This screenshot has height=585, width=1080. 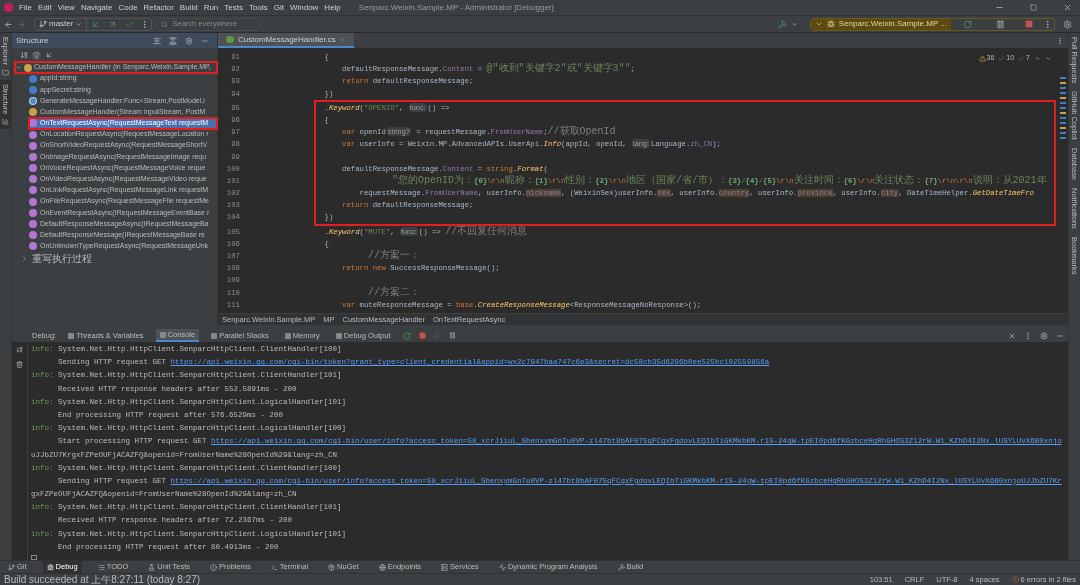 I want to click on update-icon, so click(x=96, y=24).